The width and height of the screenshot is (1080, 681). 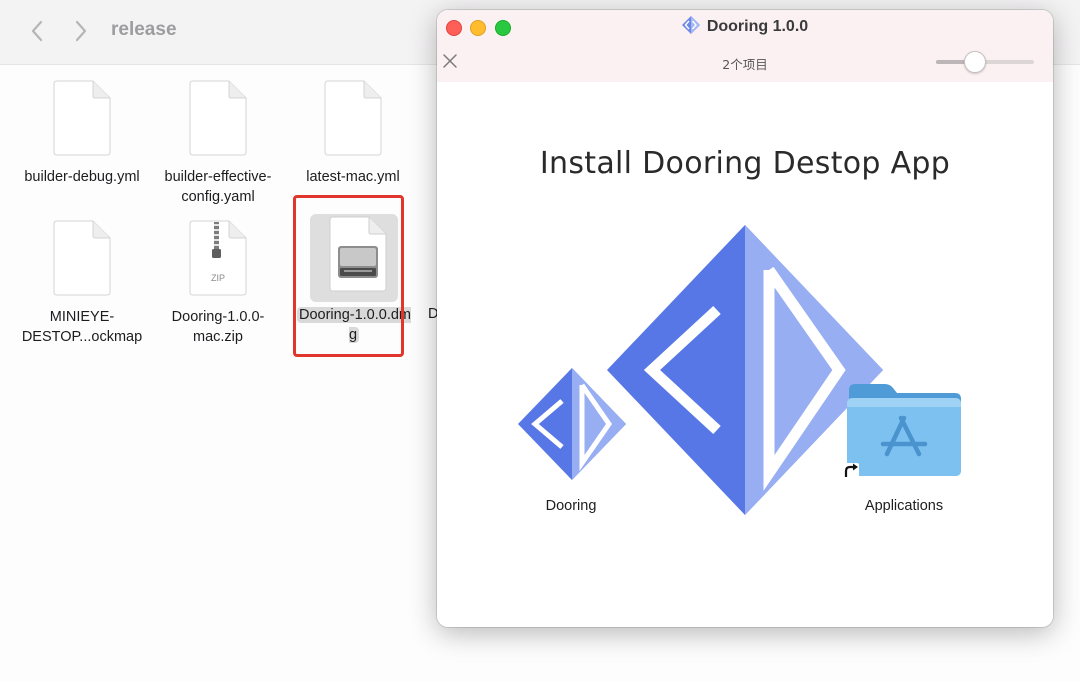 What do you see at coordinates (348, 276) in the screenshot?
I see `highlight-annotation-box` at bounding box center [348, 276].